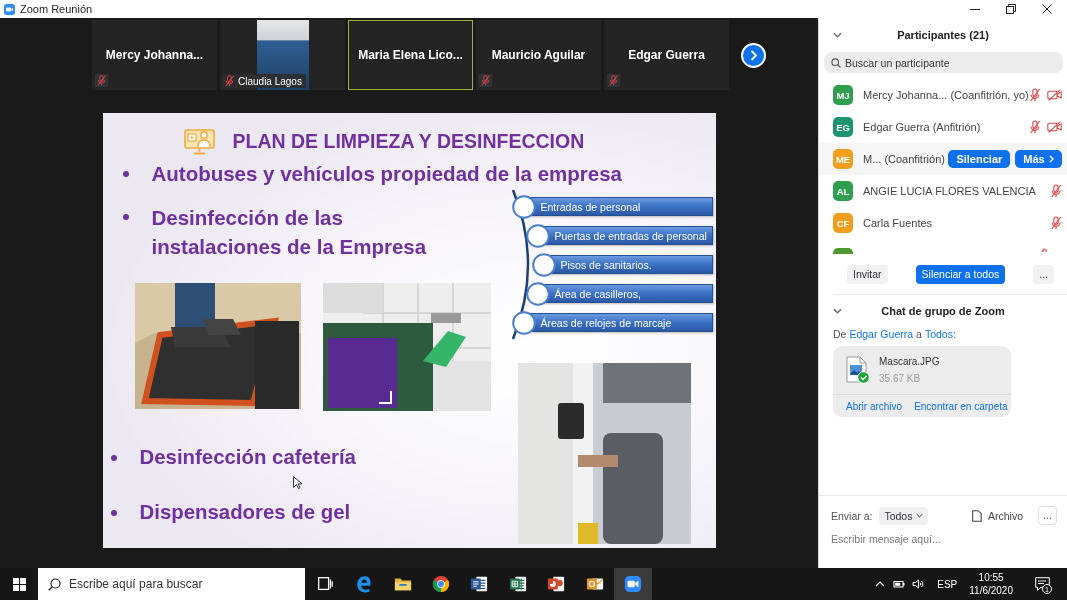  I want to click on participant-row: MJ Mercy Johanna... (Coanfitrión, yo), so click(943, 95).